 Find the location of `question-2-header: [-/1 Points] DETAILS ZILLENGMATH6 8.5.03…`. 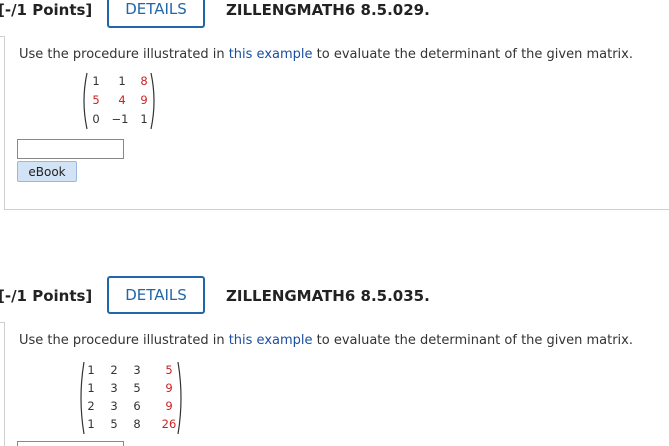

question-2-header: [-/1 Points] DETAILS ZILLENGMATH6 8.5.03… is located at coordinates (334, 295).